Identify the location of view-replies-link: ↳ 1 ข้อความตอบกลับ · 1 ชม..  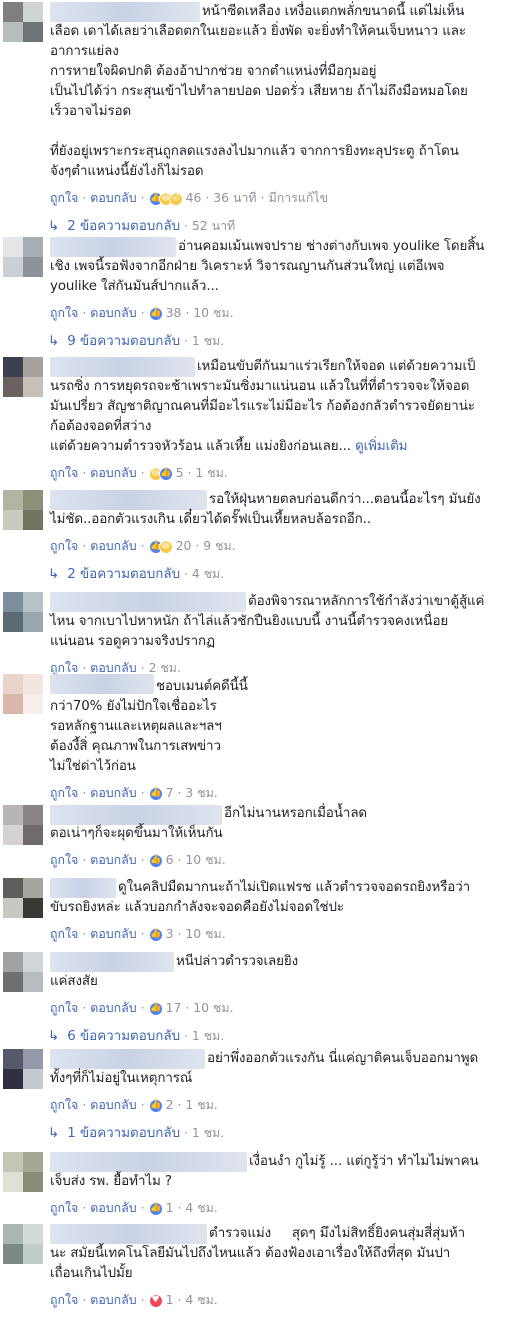
(136, 1133).